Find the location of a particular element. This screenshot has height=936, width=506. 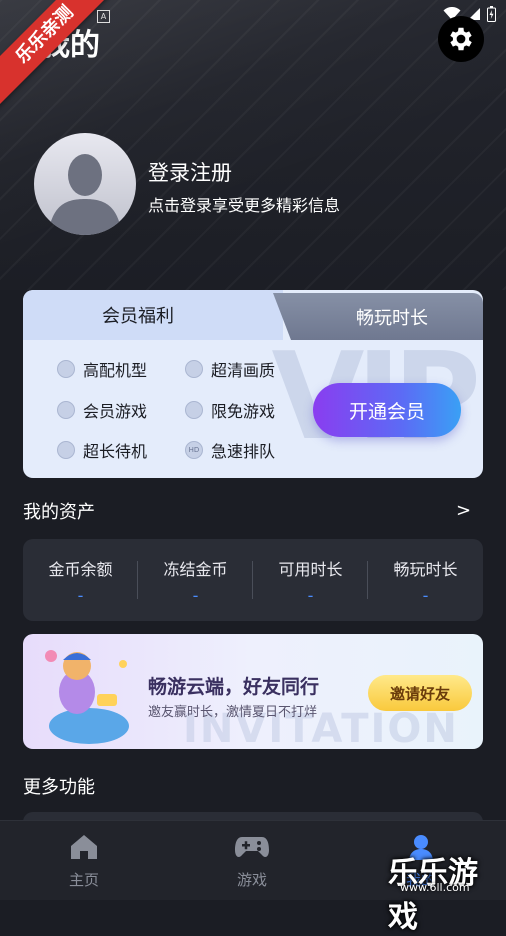

login-register-link: 登录注册 is located at coordinates (190, 172).